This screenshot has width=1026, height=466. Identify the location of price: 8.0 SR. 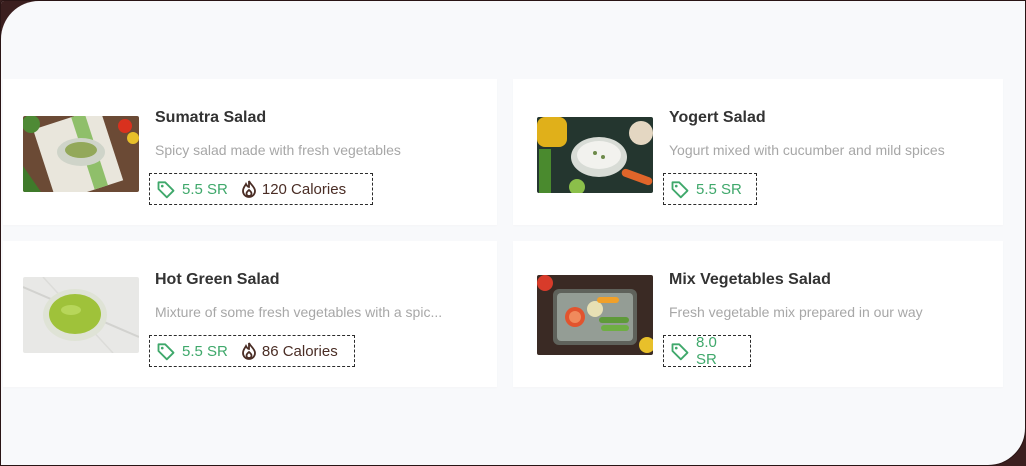
(704, 351).